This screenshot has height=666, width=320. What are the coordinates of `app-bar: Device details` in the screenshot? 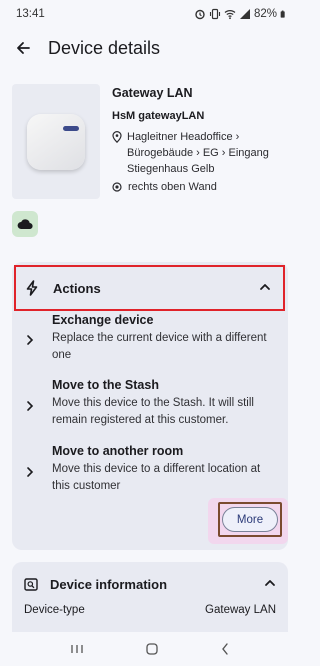 It's located at (150, 48).